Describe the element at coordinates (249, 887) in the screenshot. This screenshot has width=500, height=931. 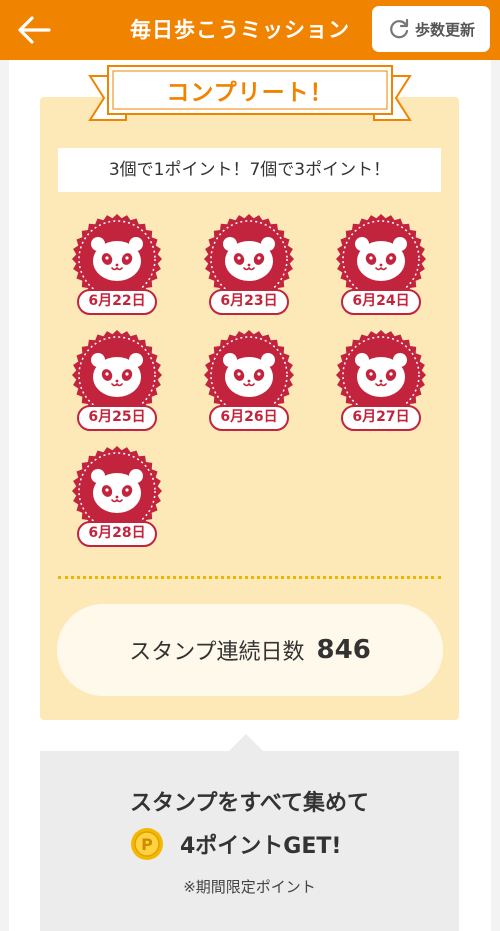
I see `reward-note: ※期間限定ポイント` at that location.